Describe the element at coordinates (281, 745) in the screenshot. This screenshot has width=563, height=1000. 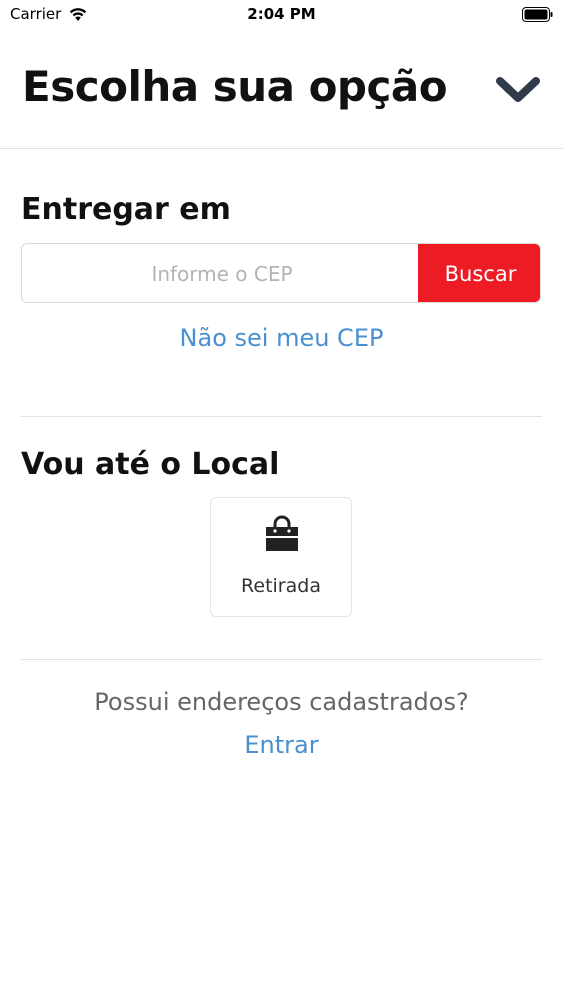
I see `login-link: Entrar` at that location.